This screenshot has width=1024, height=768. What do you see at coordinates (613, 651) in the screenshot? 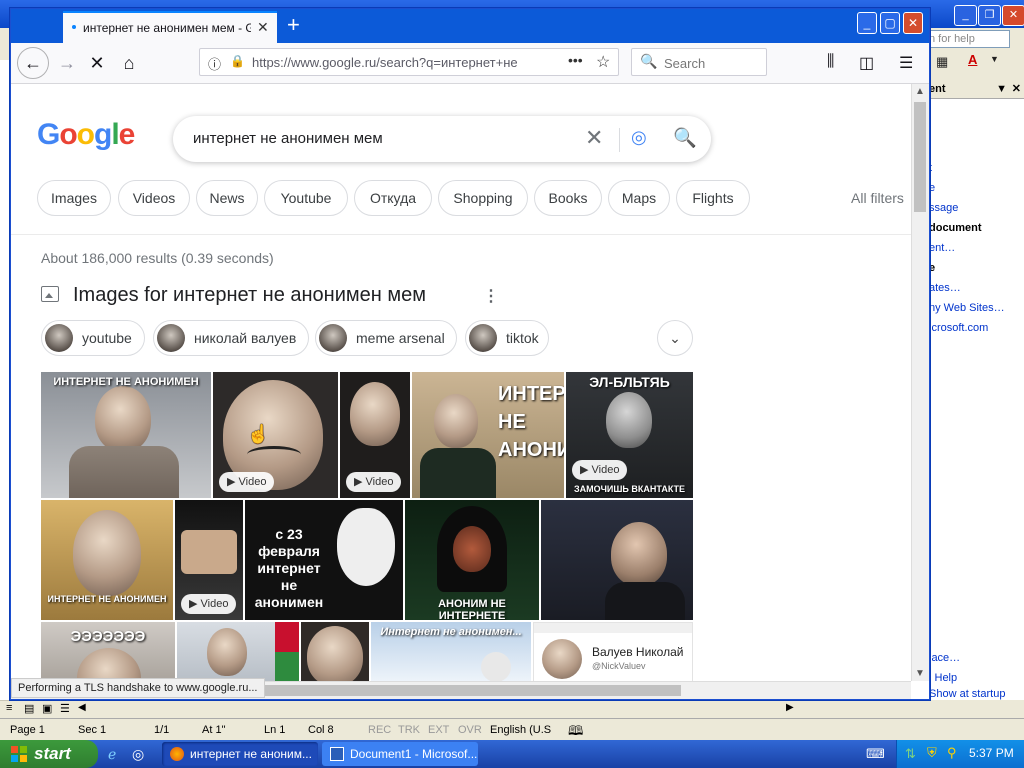
I see `image-result: Валуев Николай @NickValuev` at bounding box center [613, 651].